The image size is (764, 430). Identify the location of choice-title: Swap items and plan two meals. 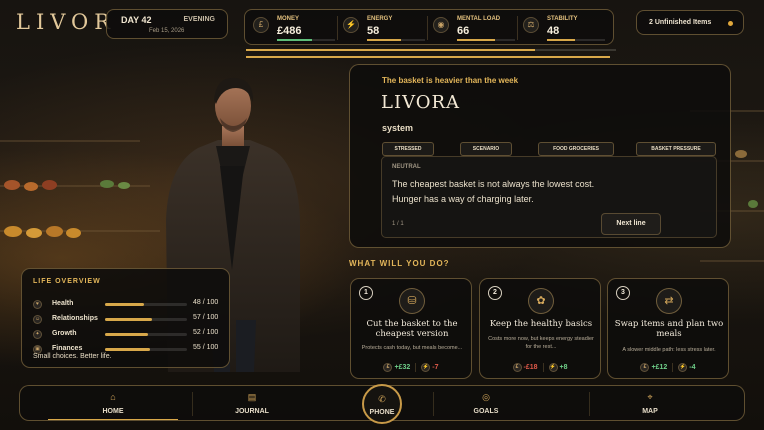
(669, 329).